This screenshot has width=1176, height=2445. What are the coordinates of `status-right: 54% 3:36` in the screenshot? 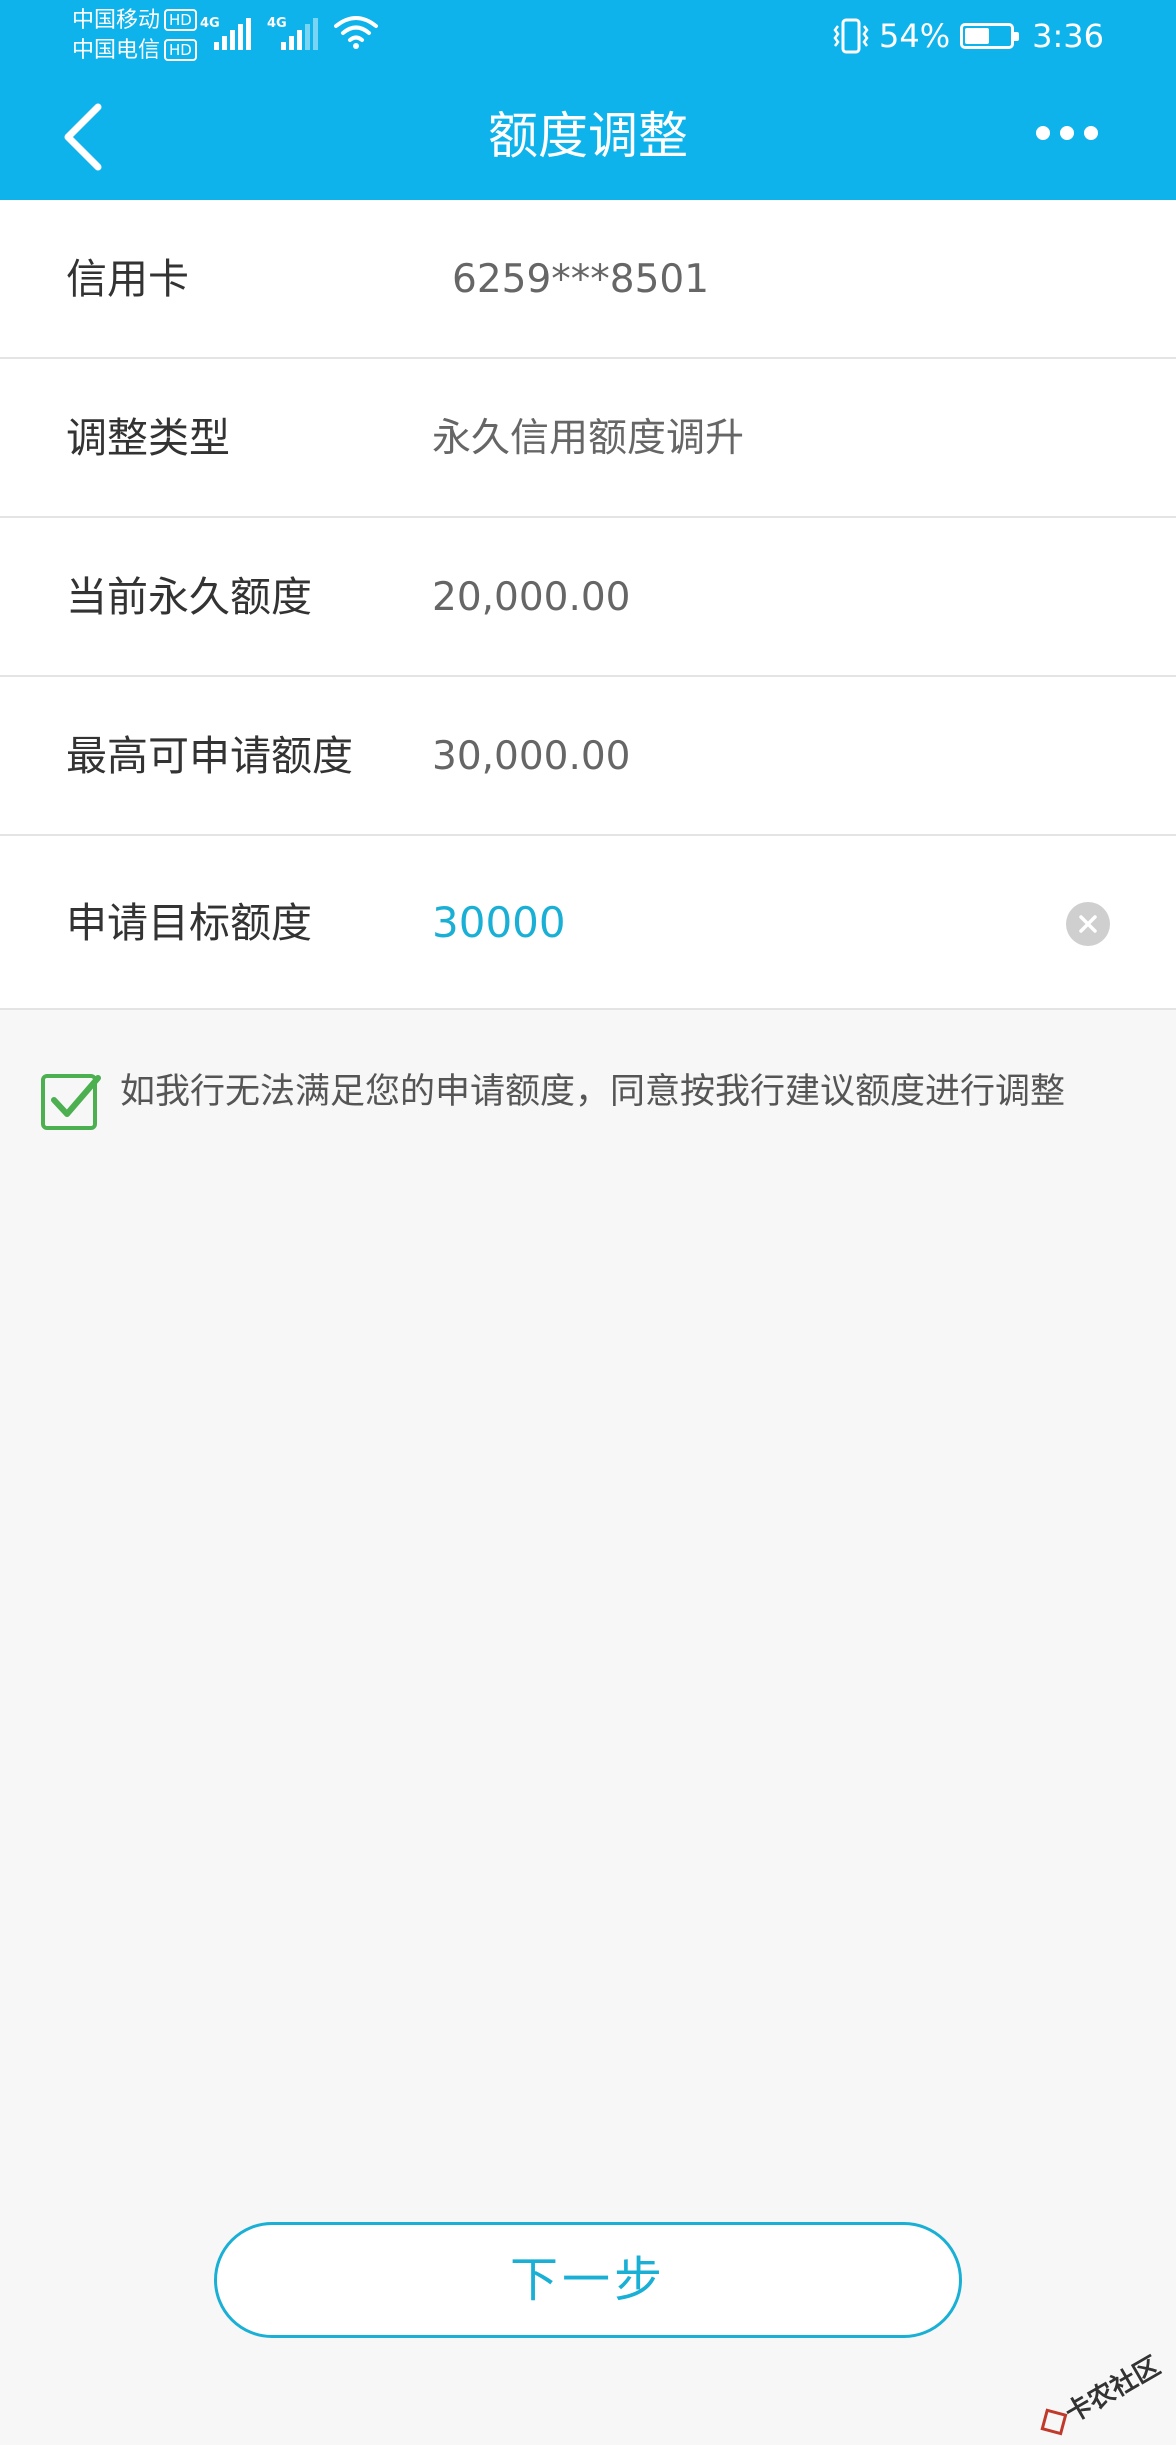 It's located at (968, 36).